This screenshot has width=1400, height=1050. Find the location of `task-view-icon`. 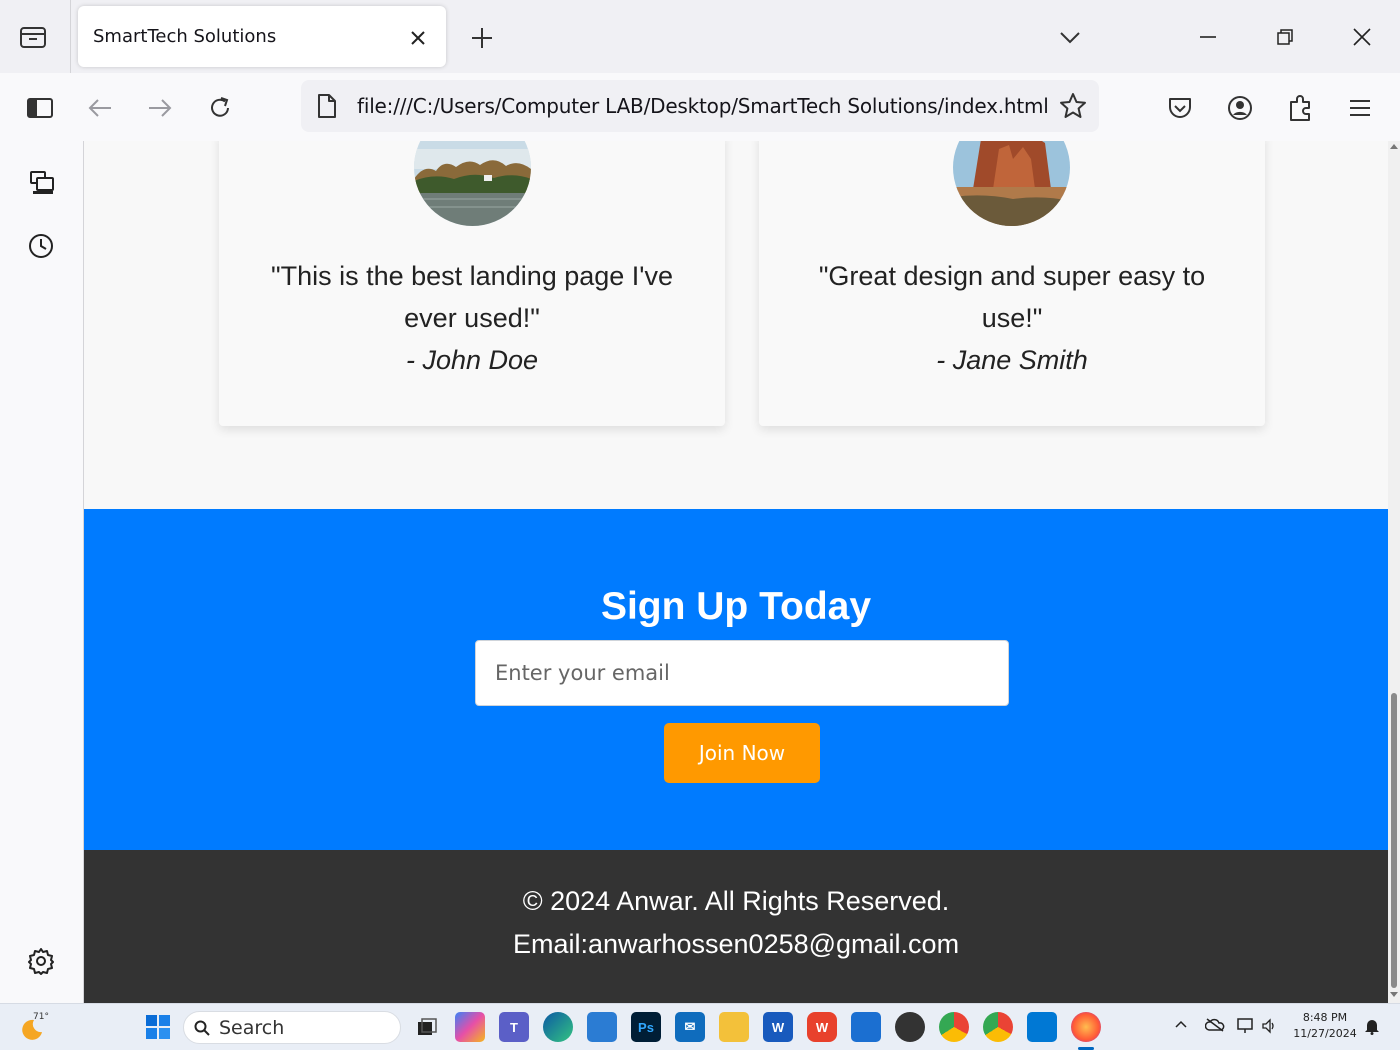

task-view-icon is located at coordinates (427, 1027).